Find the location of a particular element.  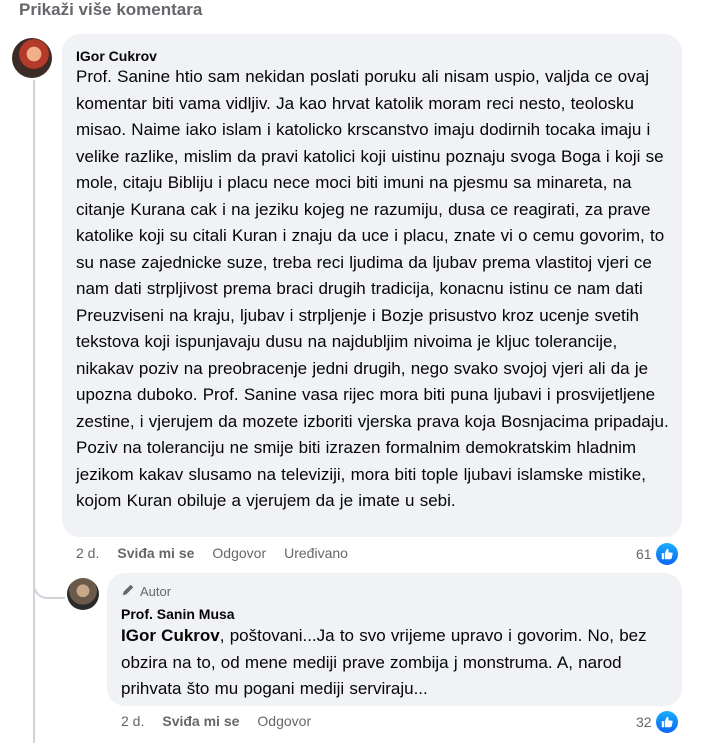

thread-connector is located at coordinates (49, 587).